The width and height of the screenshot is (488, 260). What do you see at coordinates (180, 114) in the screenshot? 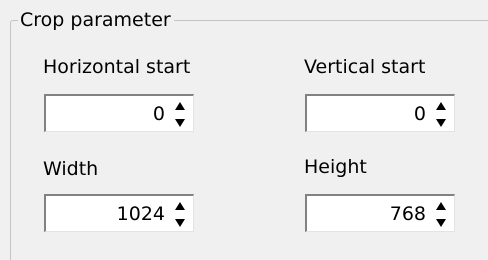
I see `horizontal-start-spin-buttons` at bounding box center [180, 114].